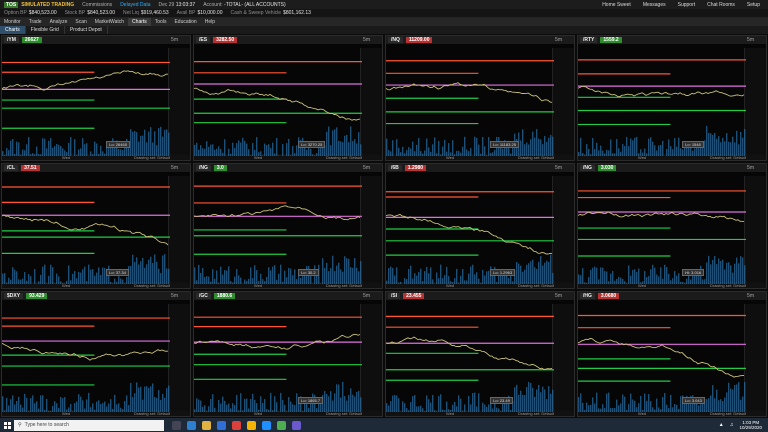 Image resolution: width=768 pixels, height=432 pixels. What do you see at coordinates (14, 296) in the screenshot?
I see `symbol-field: $DXY` at bounding box center [14, 296].